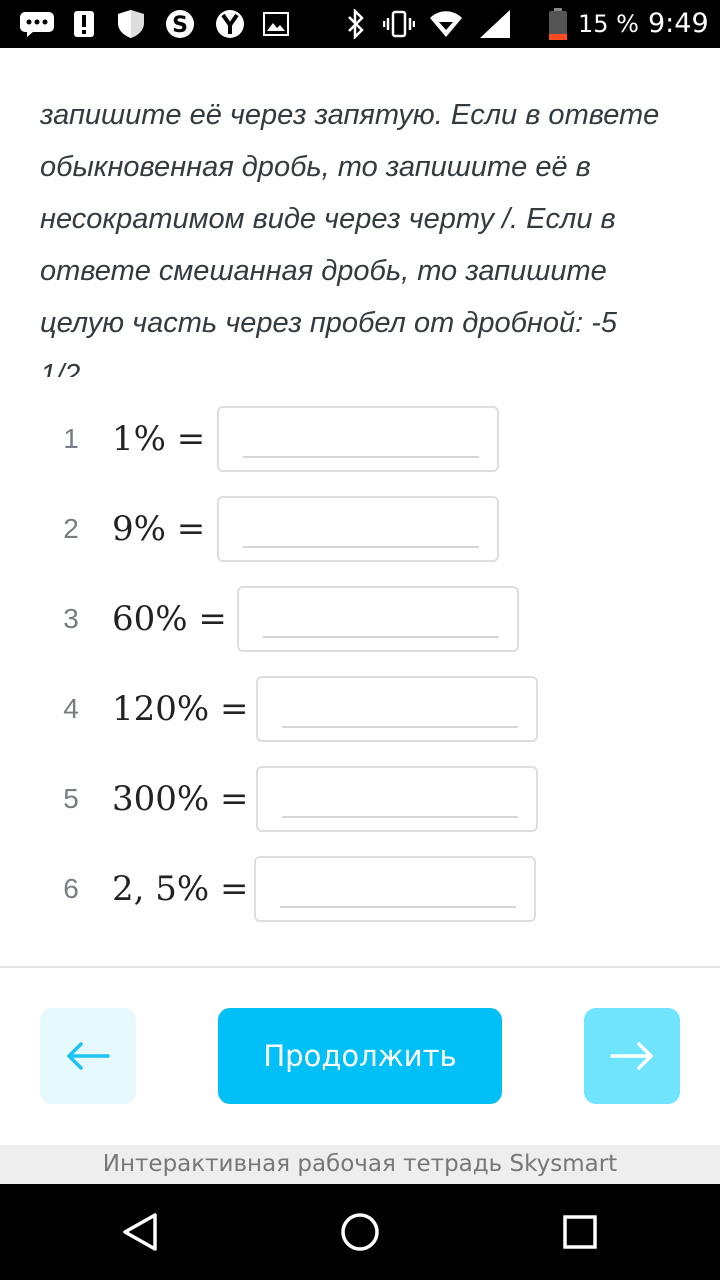 The image size is (720, 1280). What do you see at coordinates (580, 1232) in the screenshot?
I see `recents-square-icon` at bounding box center [580, 1232].